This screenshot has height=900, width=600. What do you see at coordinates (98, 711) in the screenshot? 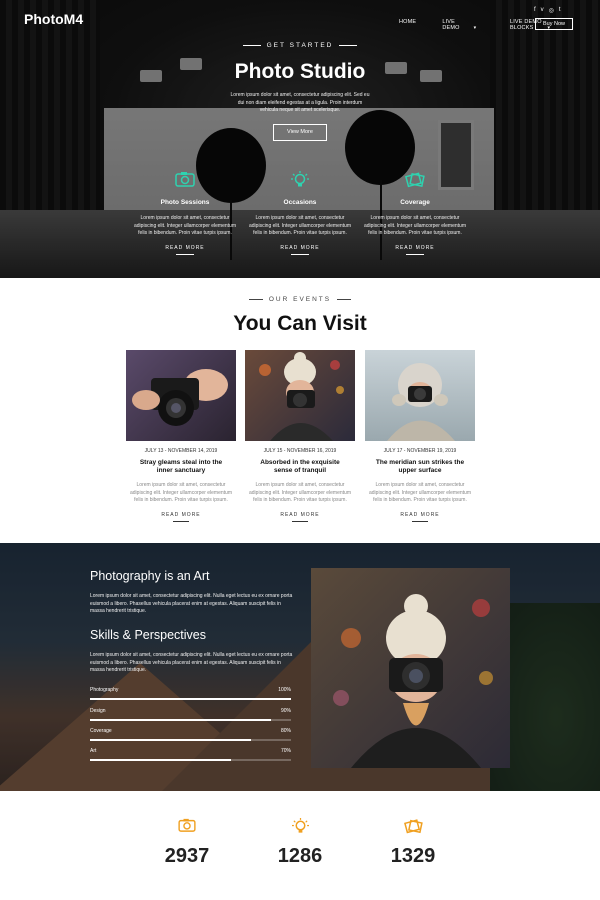
I see `skill-name: Design` at bounding box center [98, 711].